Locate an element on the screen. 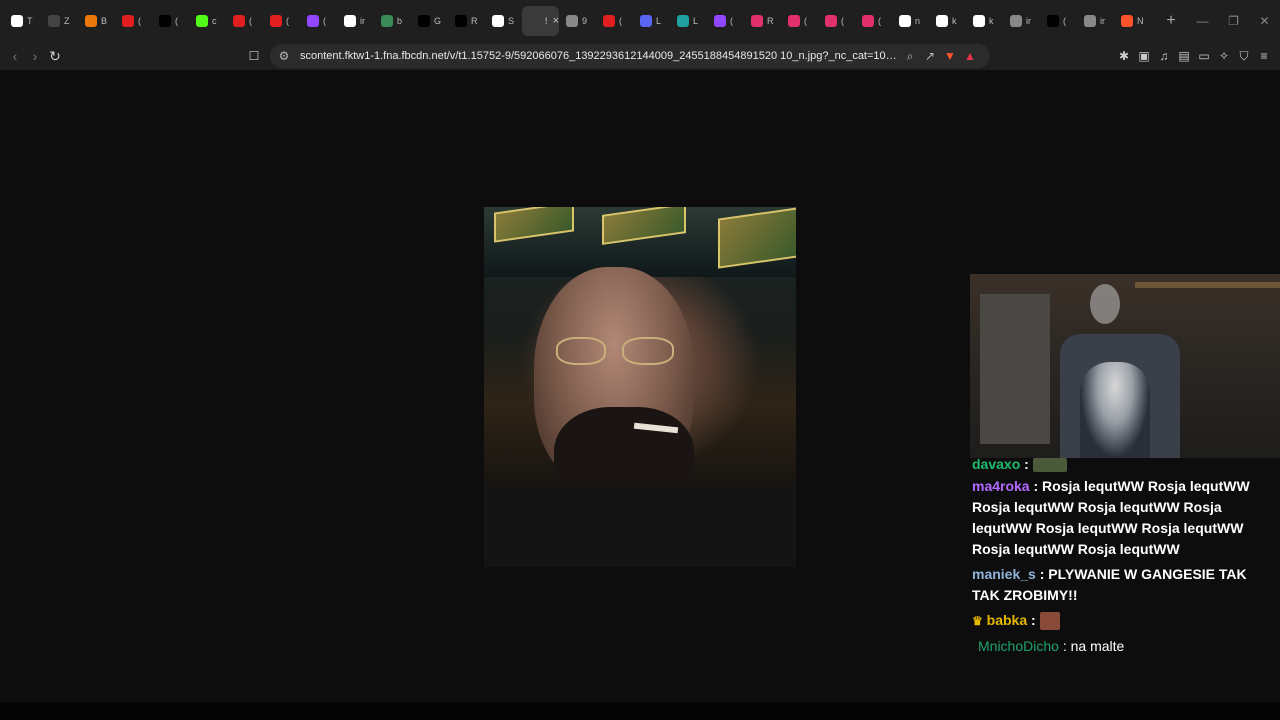 The width and height of the screenshot is (1280, 720). instagram-icon is located at coordinates (794, 21).